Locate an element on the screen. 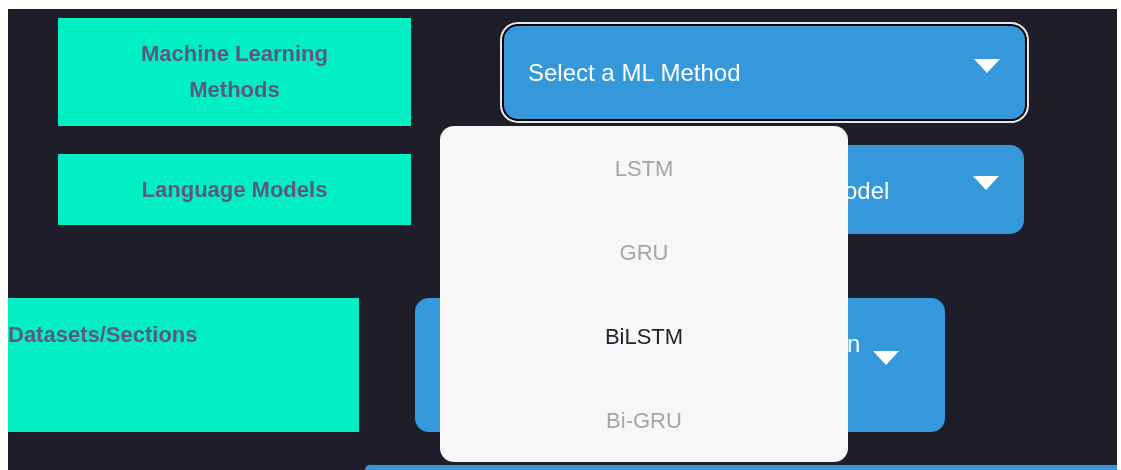 The image size is (1121, 470). field-label: Language Models is located at coordinates (234, 189).